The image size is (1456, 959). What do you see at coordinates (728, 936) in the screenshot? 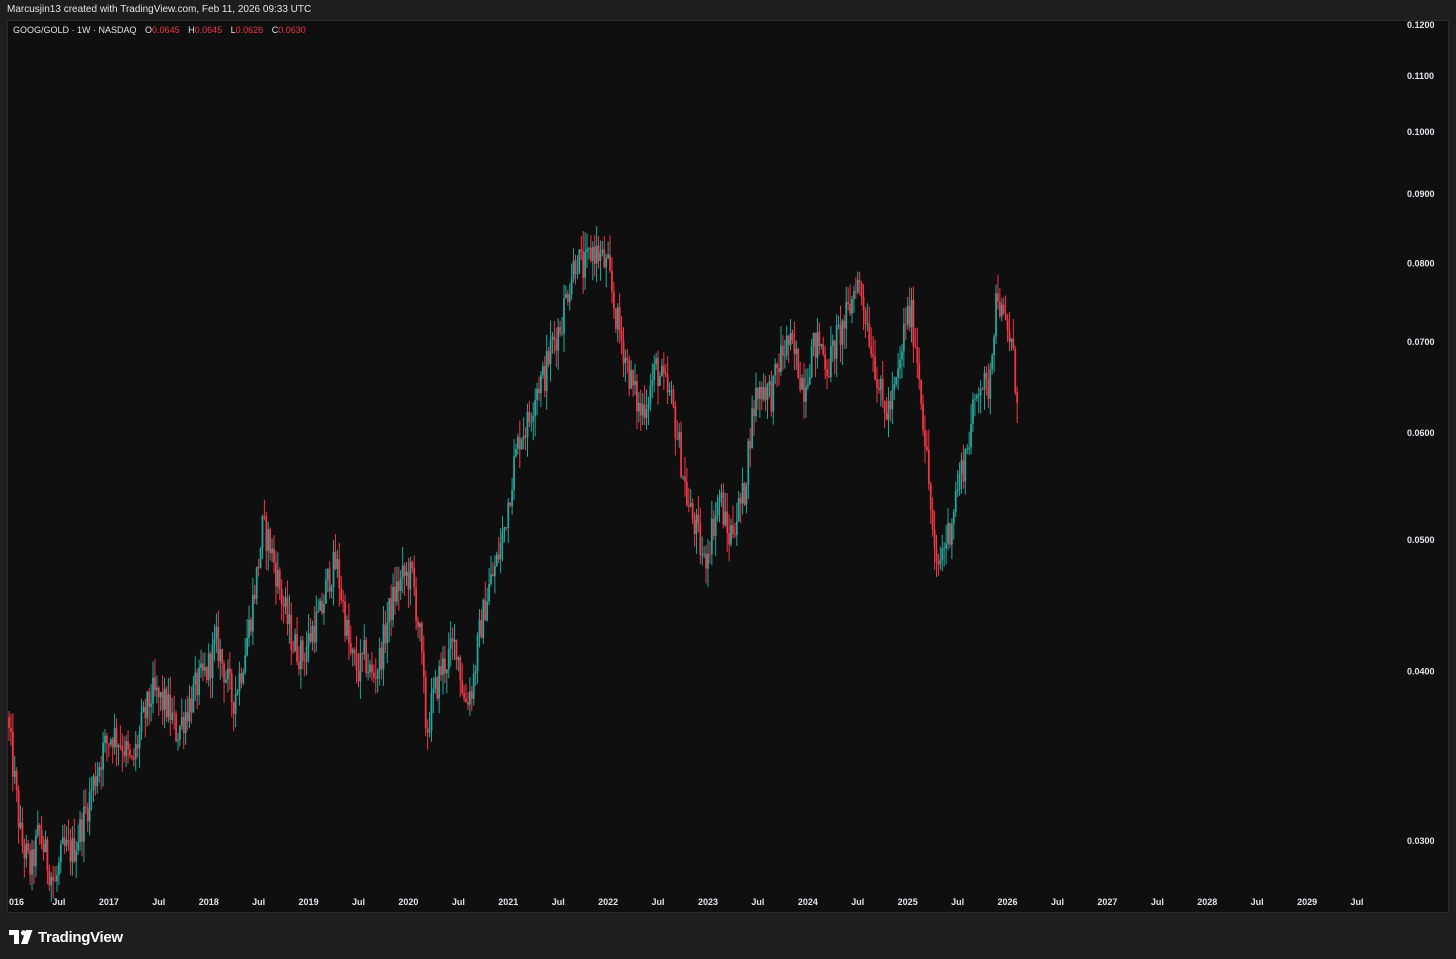
I see `footer-bar` at bounding box center [728, 936].